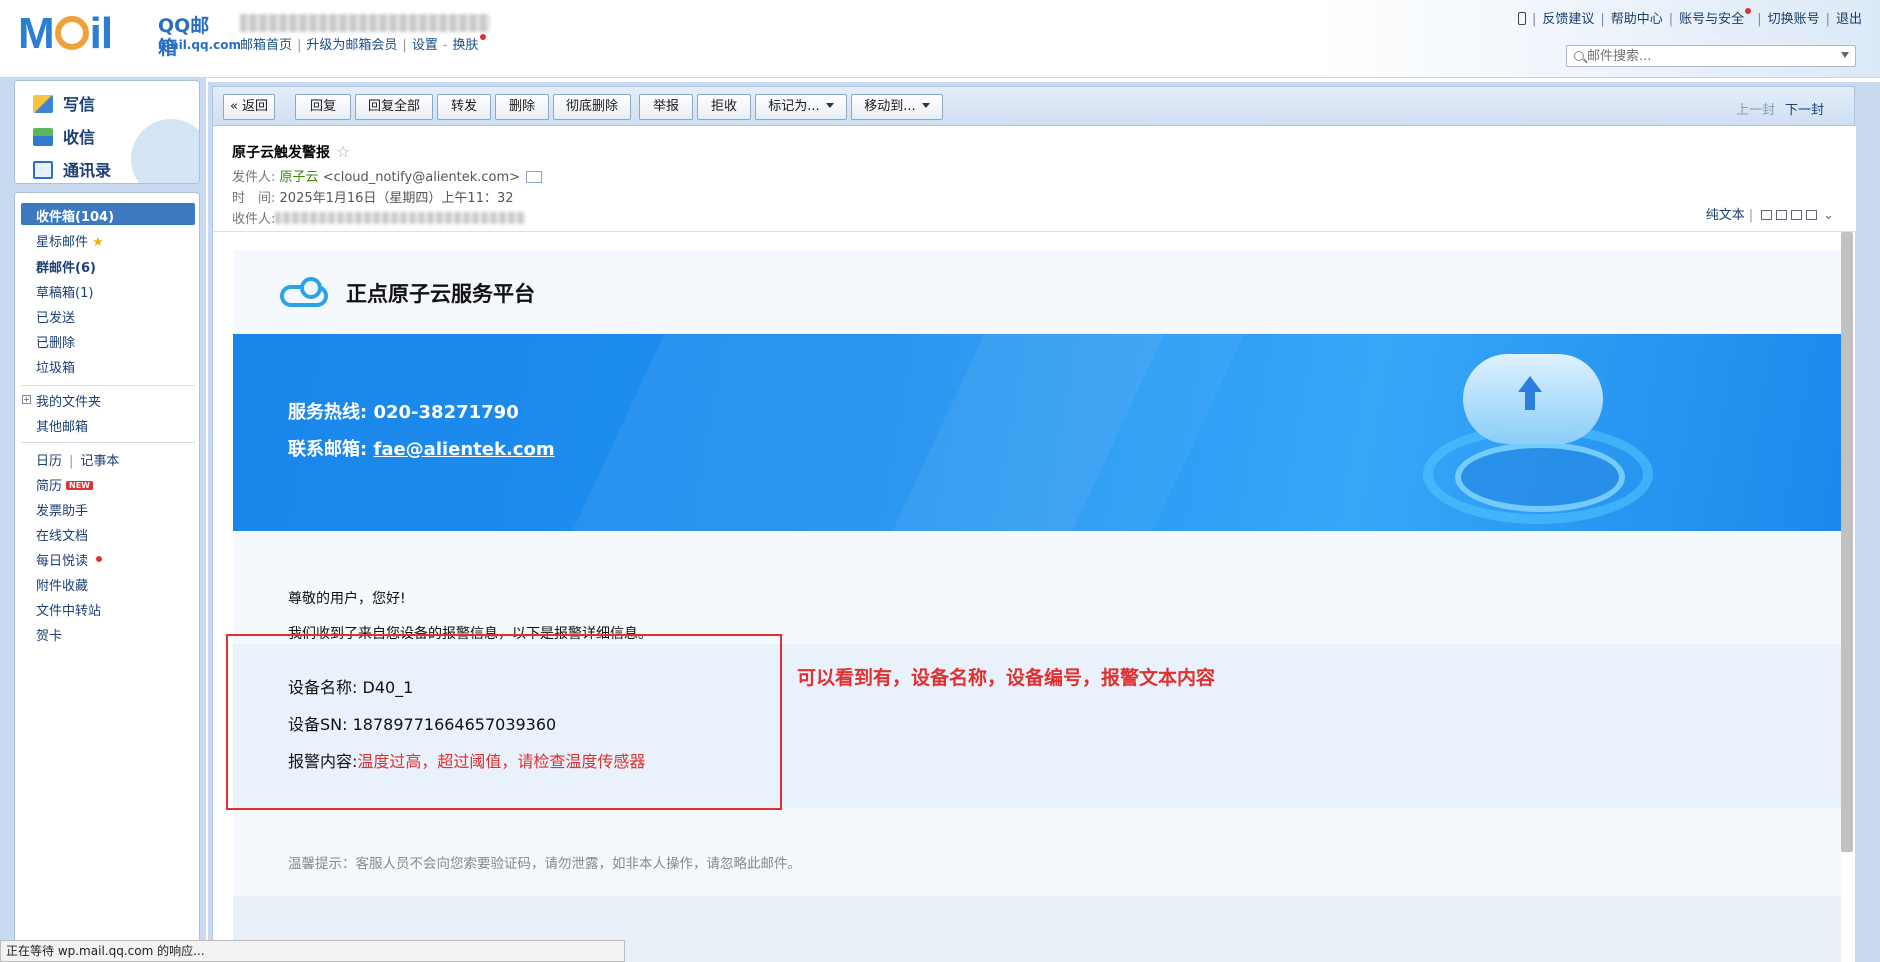 The height and width of the screenshot is (962, 1880). What do you see at coordinates (49, 634) in the screenshot?
I see `sidebar-item-cards: 贺卡` at bounding box center [49, 634].